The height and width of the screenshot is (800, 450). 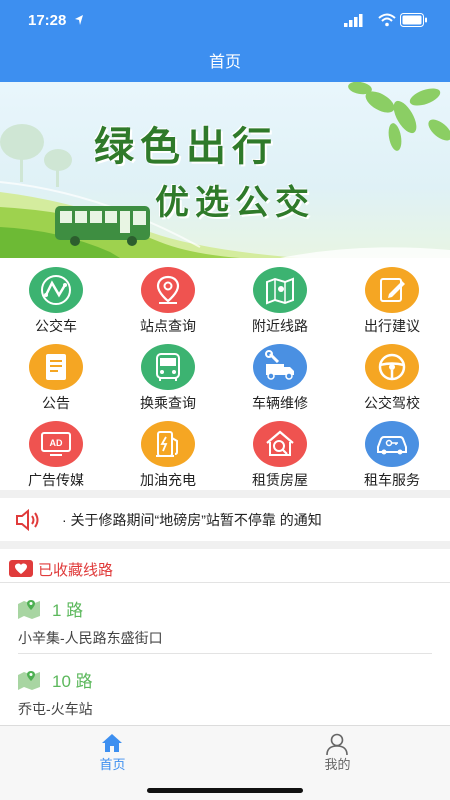 I want to click on grid-item-transfer-query: 换乘查询, so click(x=168, y=378).